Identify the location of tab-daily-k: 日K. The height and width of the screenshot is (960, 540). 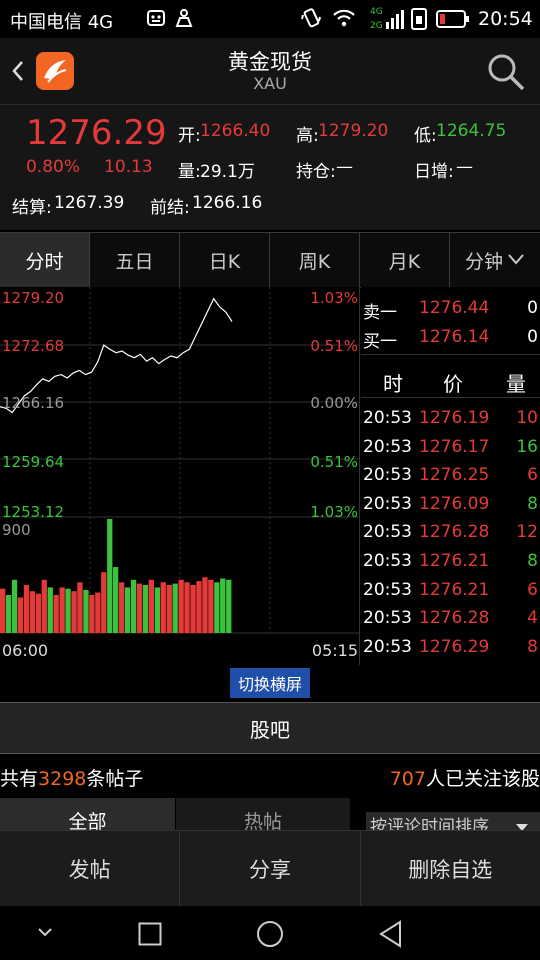
(225, 260).